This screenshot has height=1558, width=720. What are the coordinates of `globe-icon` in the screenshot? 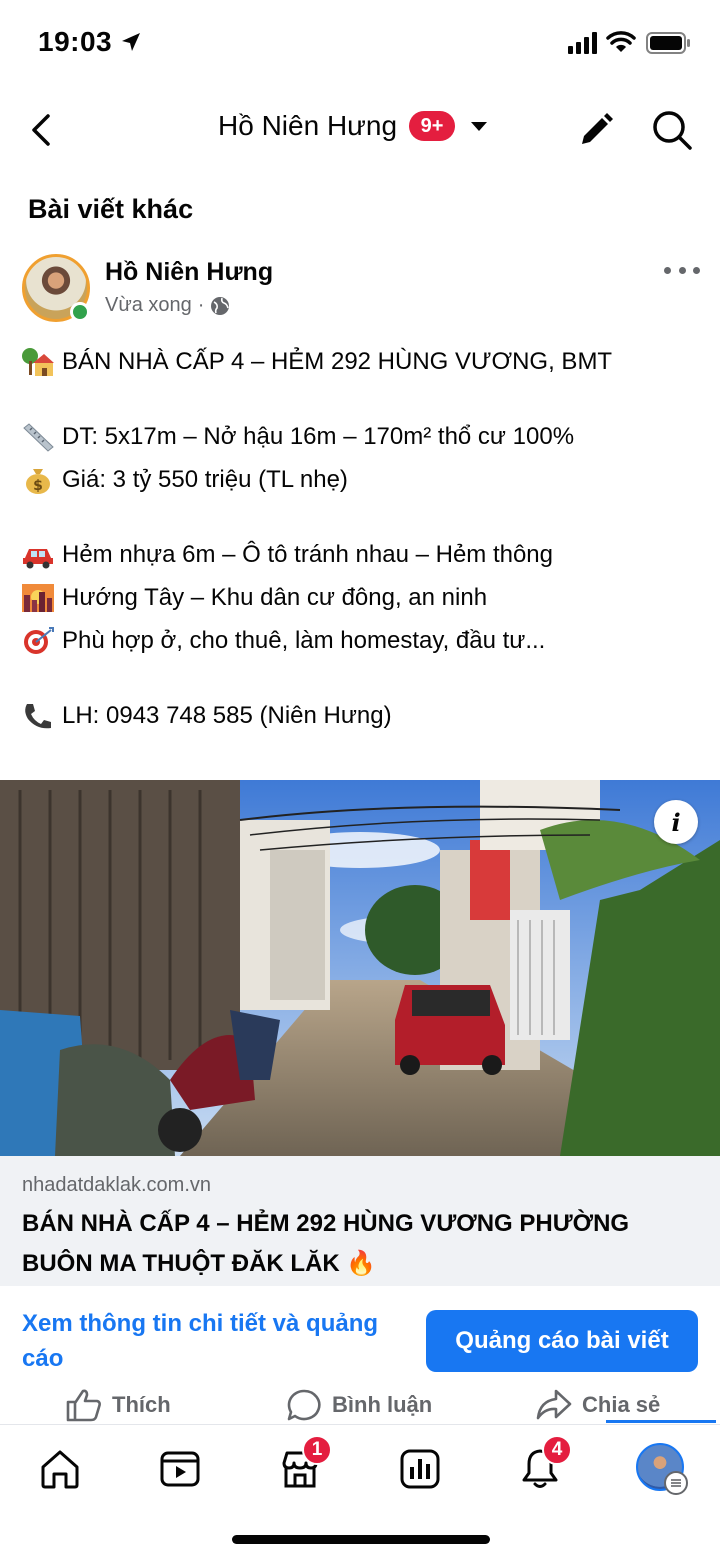 It's located at (220, 305).